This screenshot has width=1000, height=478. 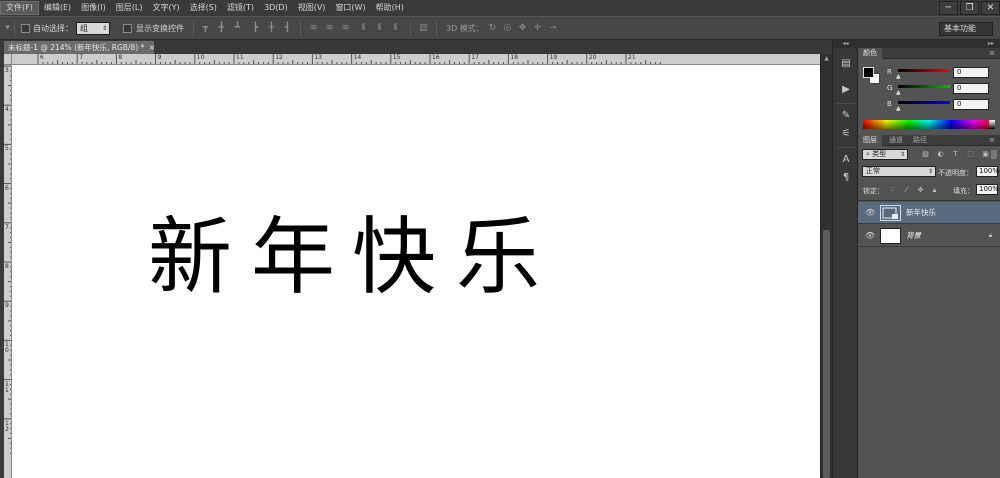 What do you see at coordinates (165, 8) in the screenshot?
I see `menu-type: 文字(Y)` at bounding box center [165, 8].